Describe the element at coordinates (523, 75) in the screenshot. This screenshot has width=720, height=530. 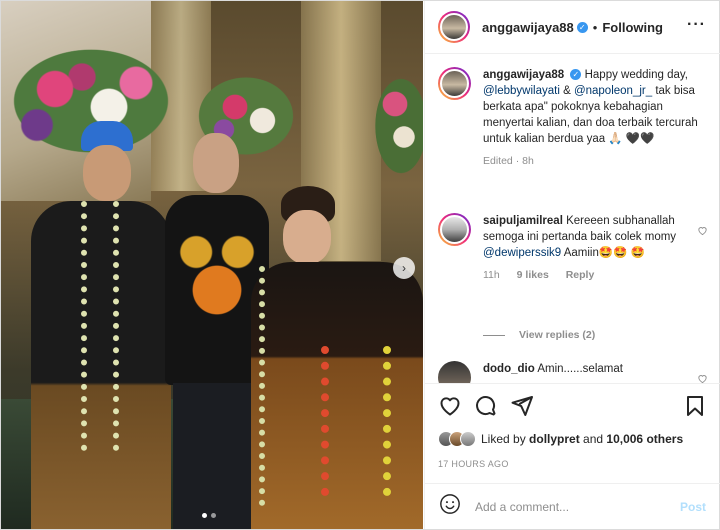
I see `caption-username: anggawijaya88` at that location.